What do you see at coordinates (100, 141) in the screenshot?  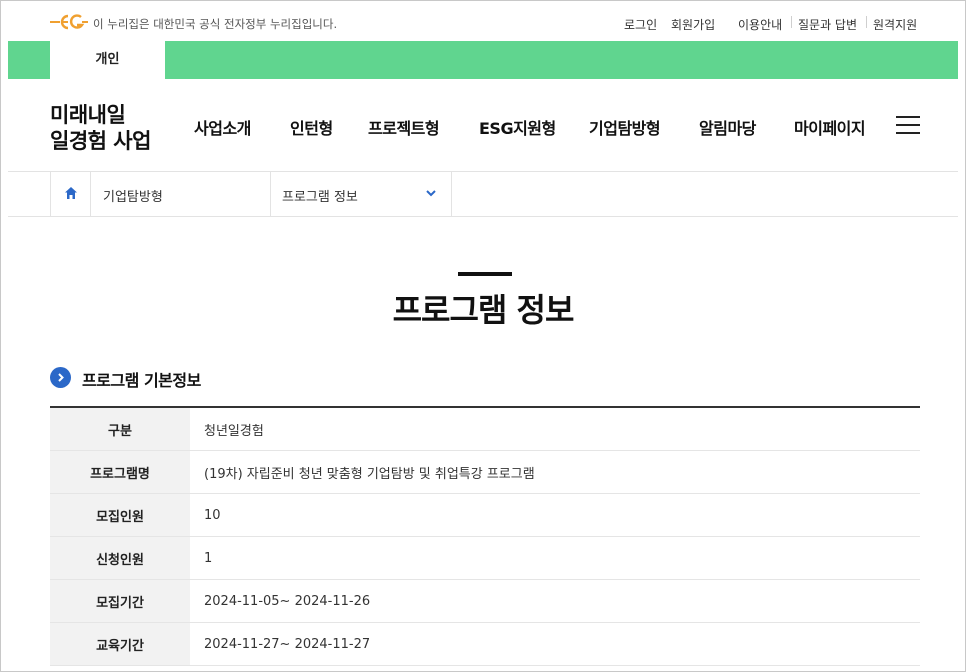 I see `site-logo-line2: 일경험 사업` at bounding box center [100, 141].